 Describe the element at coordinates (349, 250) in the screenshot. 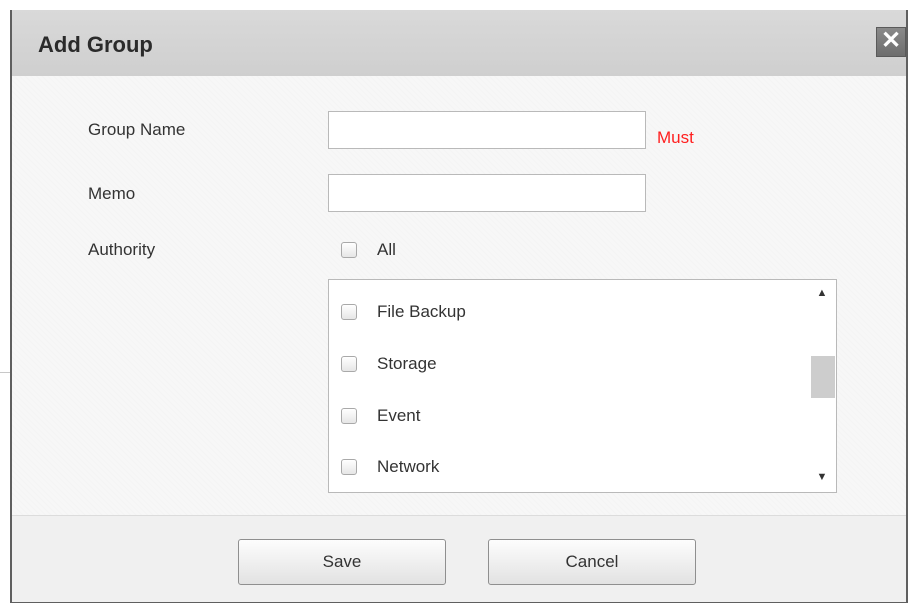

I see `all-checkbox` at that location.